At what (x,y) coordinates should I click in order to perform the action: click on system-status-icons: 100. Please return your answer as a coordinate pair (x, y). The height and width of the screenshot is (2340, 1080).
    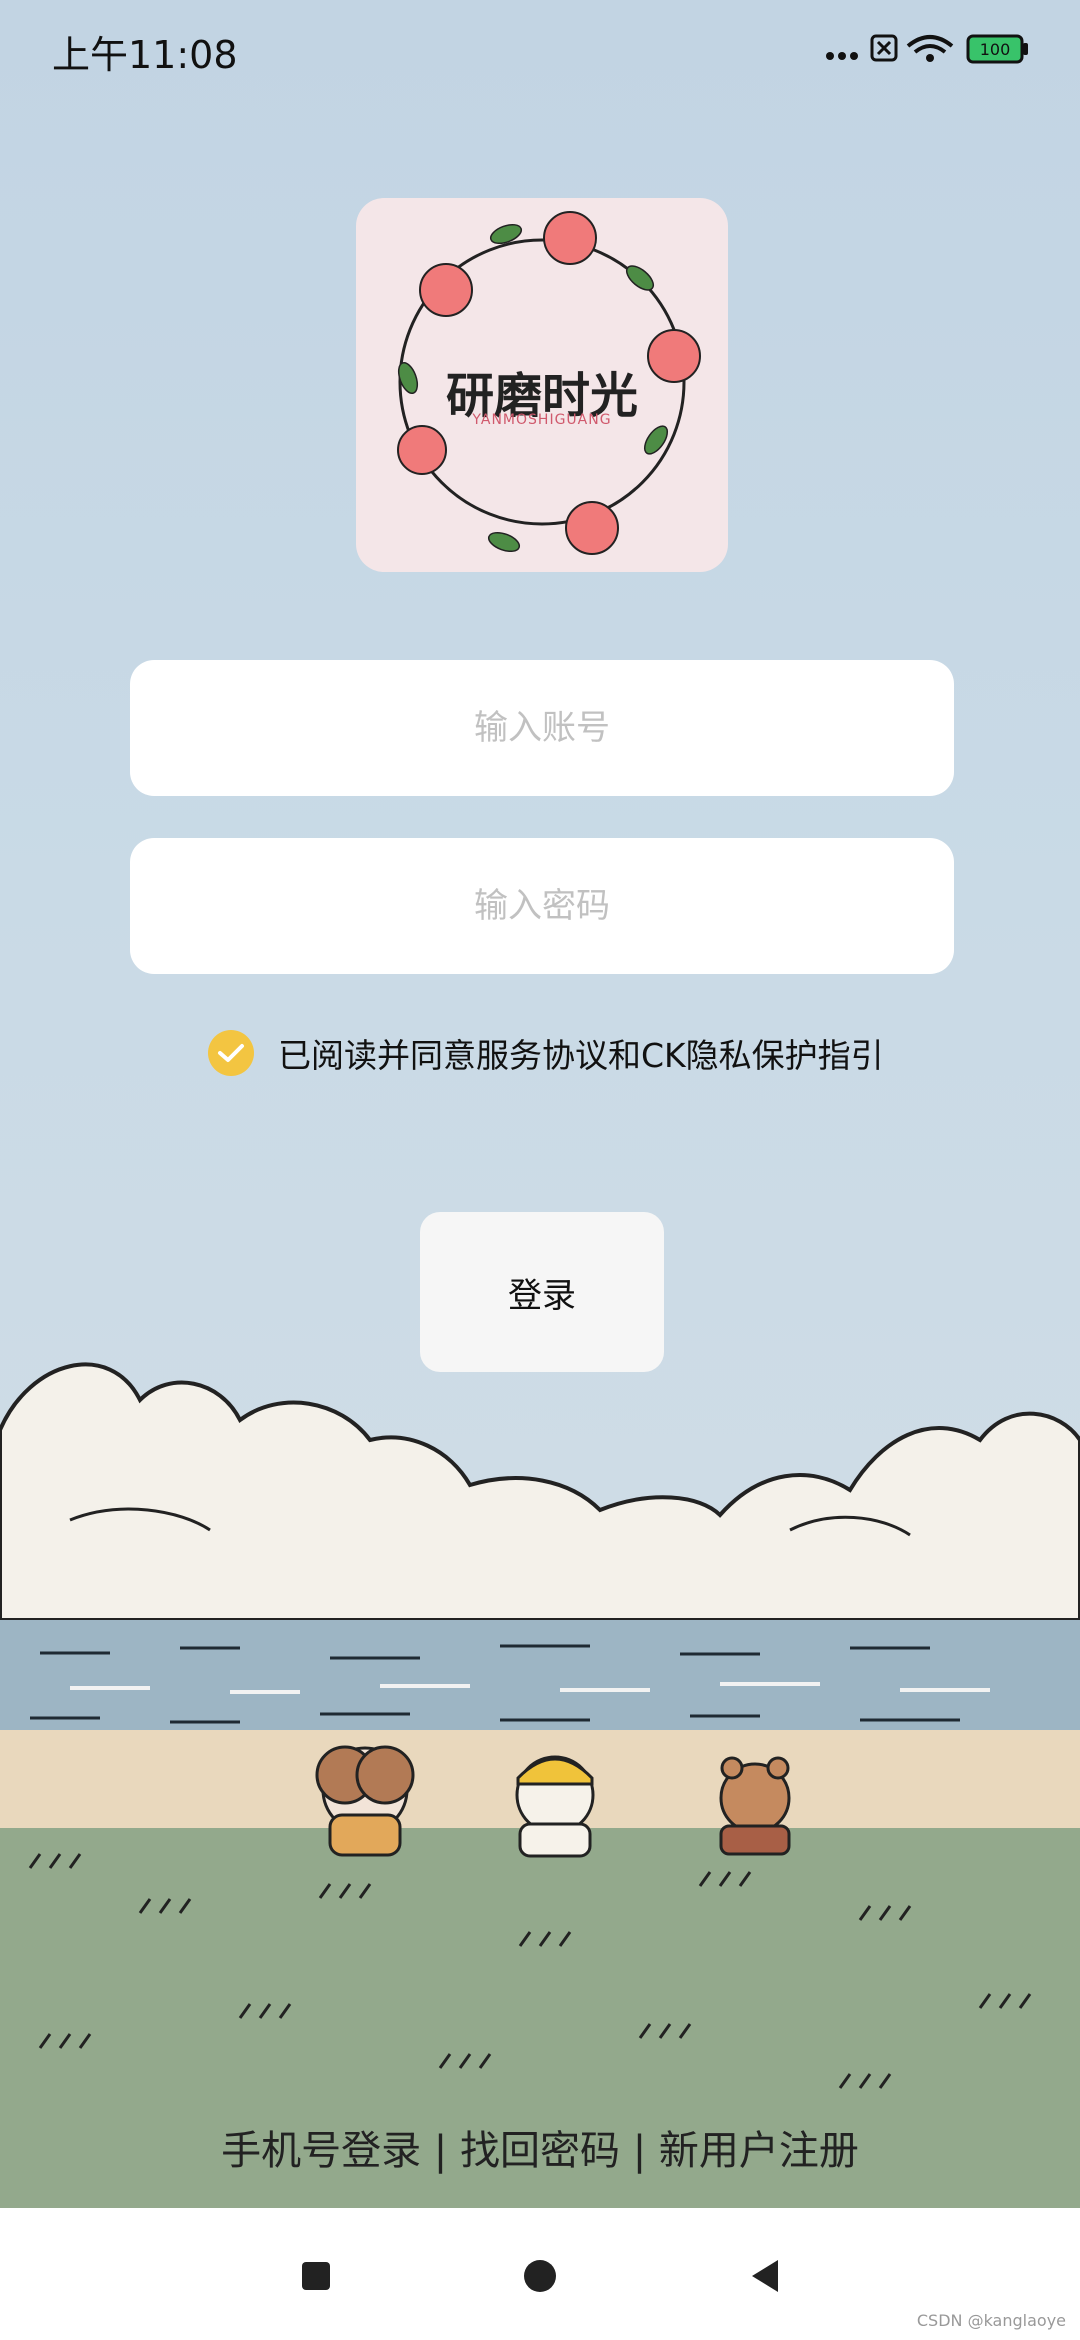
    Looking at the image, I should click on (927, 49).